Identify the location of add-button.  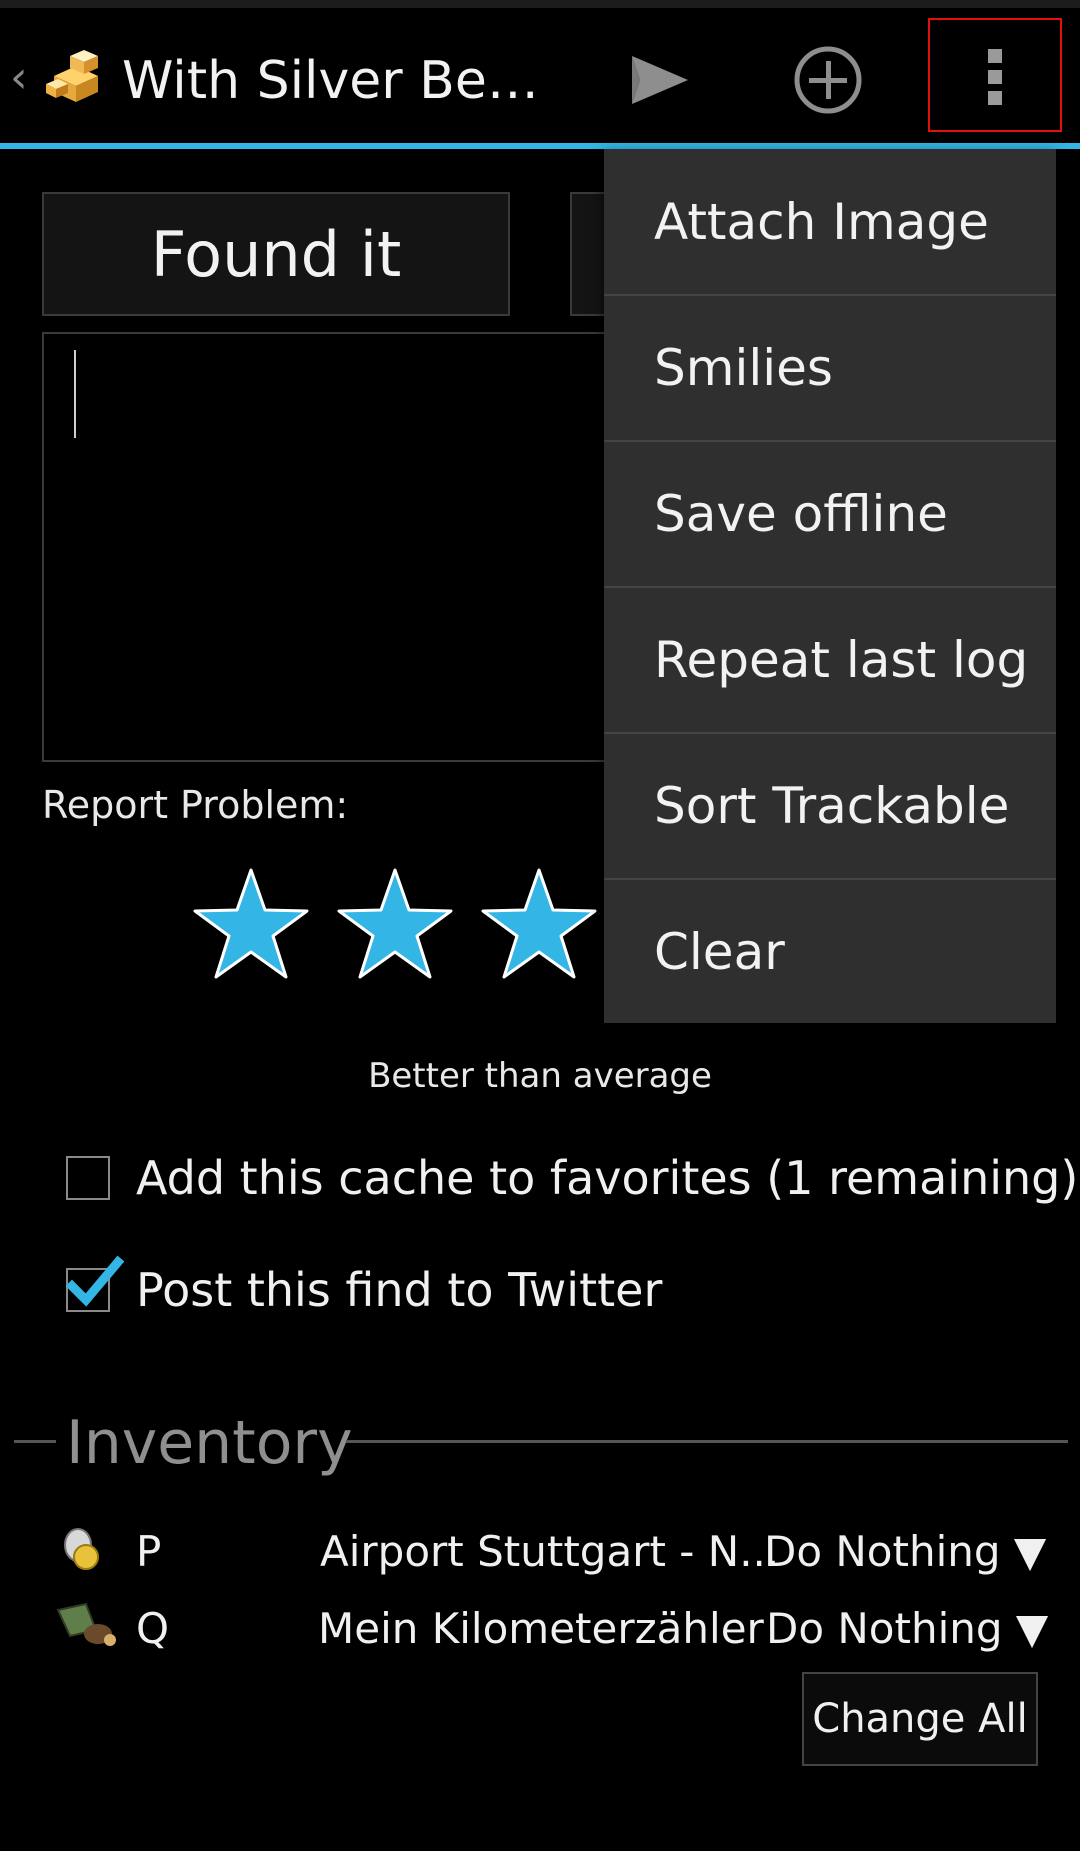
(828, 80).